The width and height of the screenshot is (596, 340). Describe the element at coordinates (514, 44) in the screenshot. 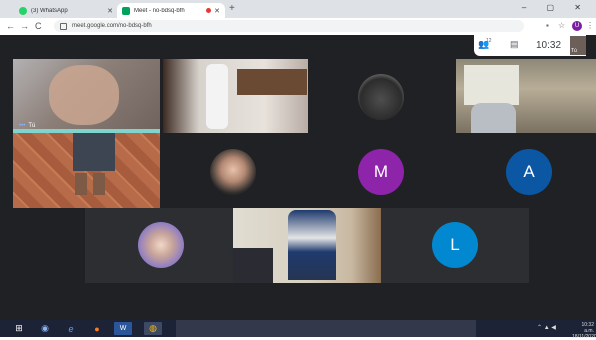

I see `chat-icon: ▤` at that location.